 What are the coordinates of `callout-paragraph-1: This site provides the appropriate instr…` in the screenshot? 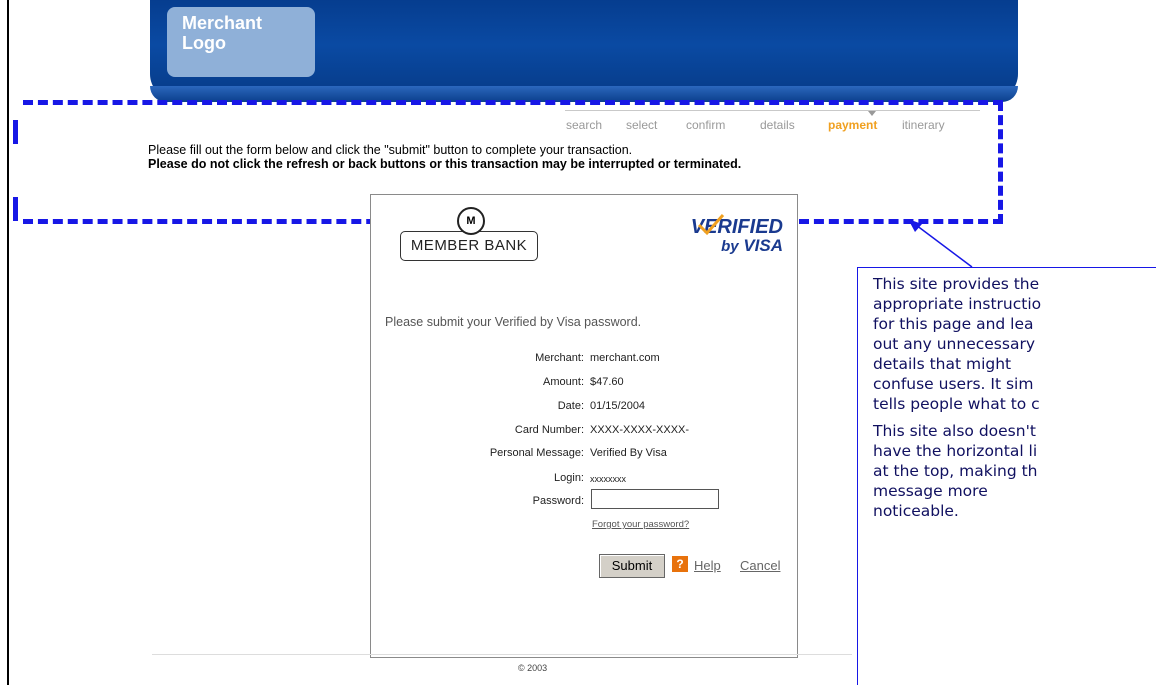 It's located at (1007, 344).